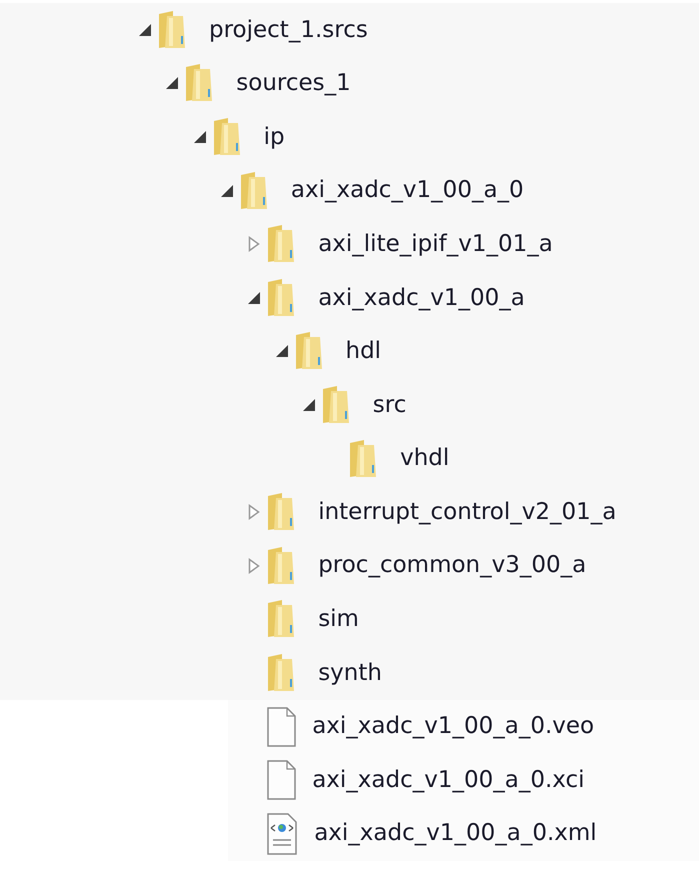 The height and width of the screenshot is (877, 699). Describe the element at coordinates (364, 351) in the screenshot. I see `folder-name: hdl` at that location.